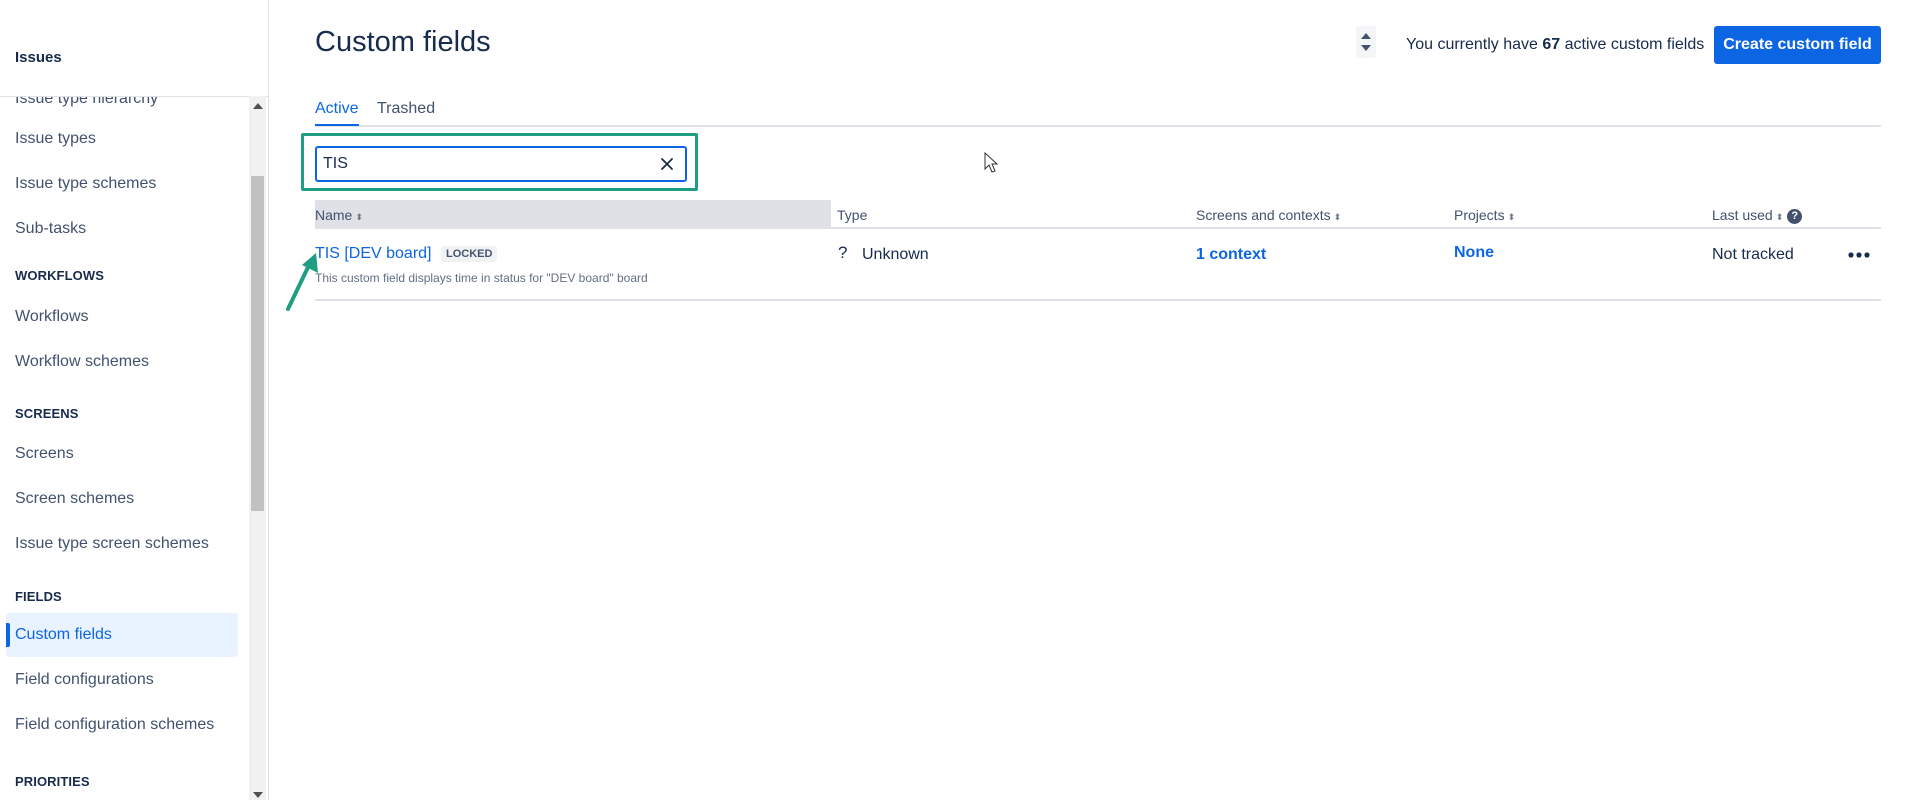 This screenshot has height=800, width=1916. Describe the element at coordinates (63, 634) in the screenshot. I see `sidebar-item-label: Custom fields` at that location.